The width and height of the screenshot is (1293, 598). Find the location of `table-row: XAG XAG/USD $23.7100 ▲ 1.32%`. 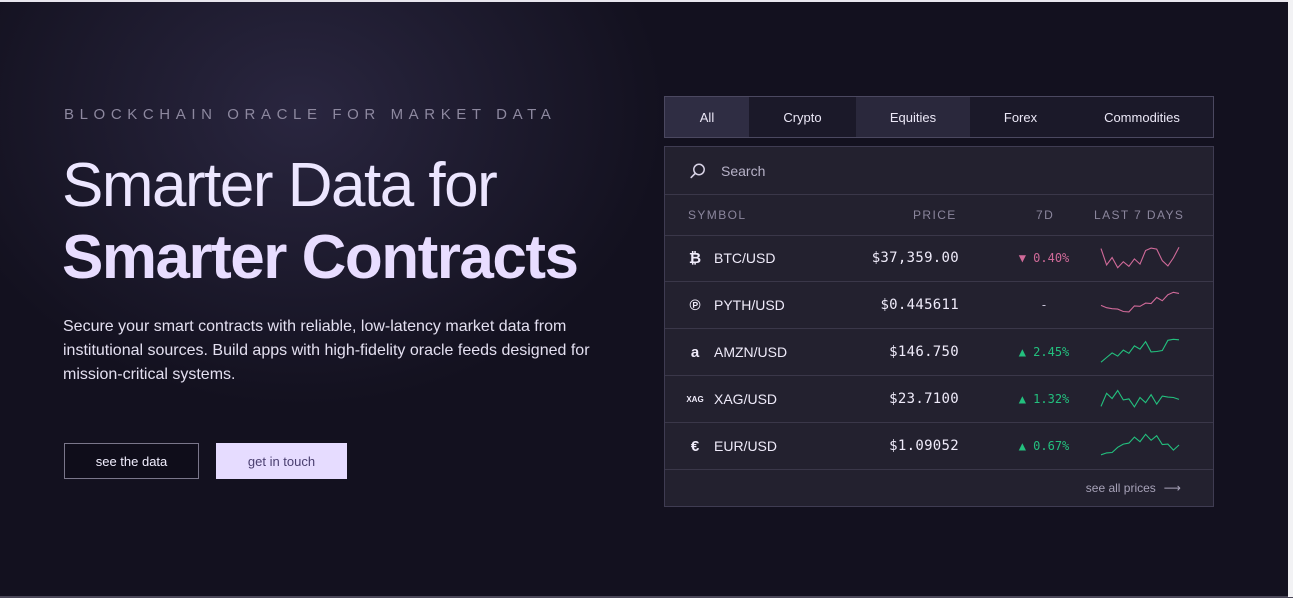

table-row: XAG XAG/USD $23.7100 ▲ 1.32% is located at coordinates (939, 399).